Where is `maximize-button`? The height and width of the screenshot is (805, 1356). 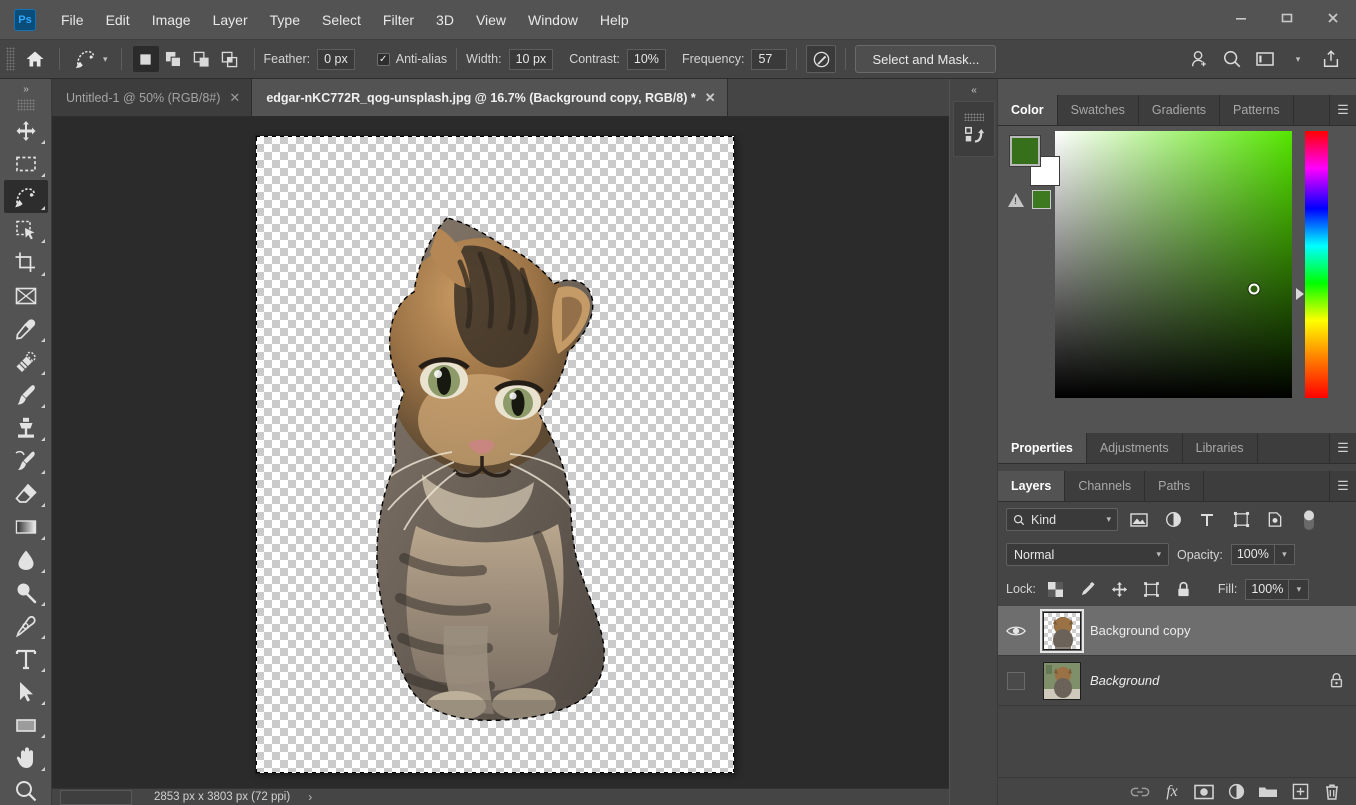 maximize-button is located at coordinates (1287, 18).